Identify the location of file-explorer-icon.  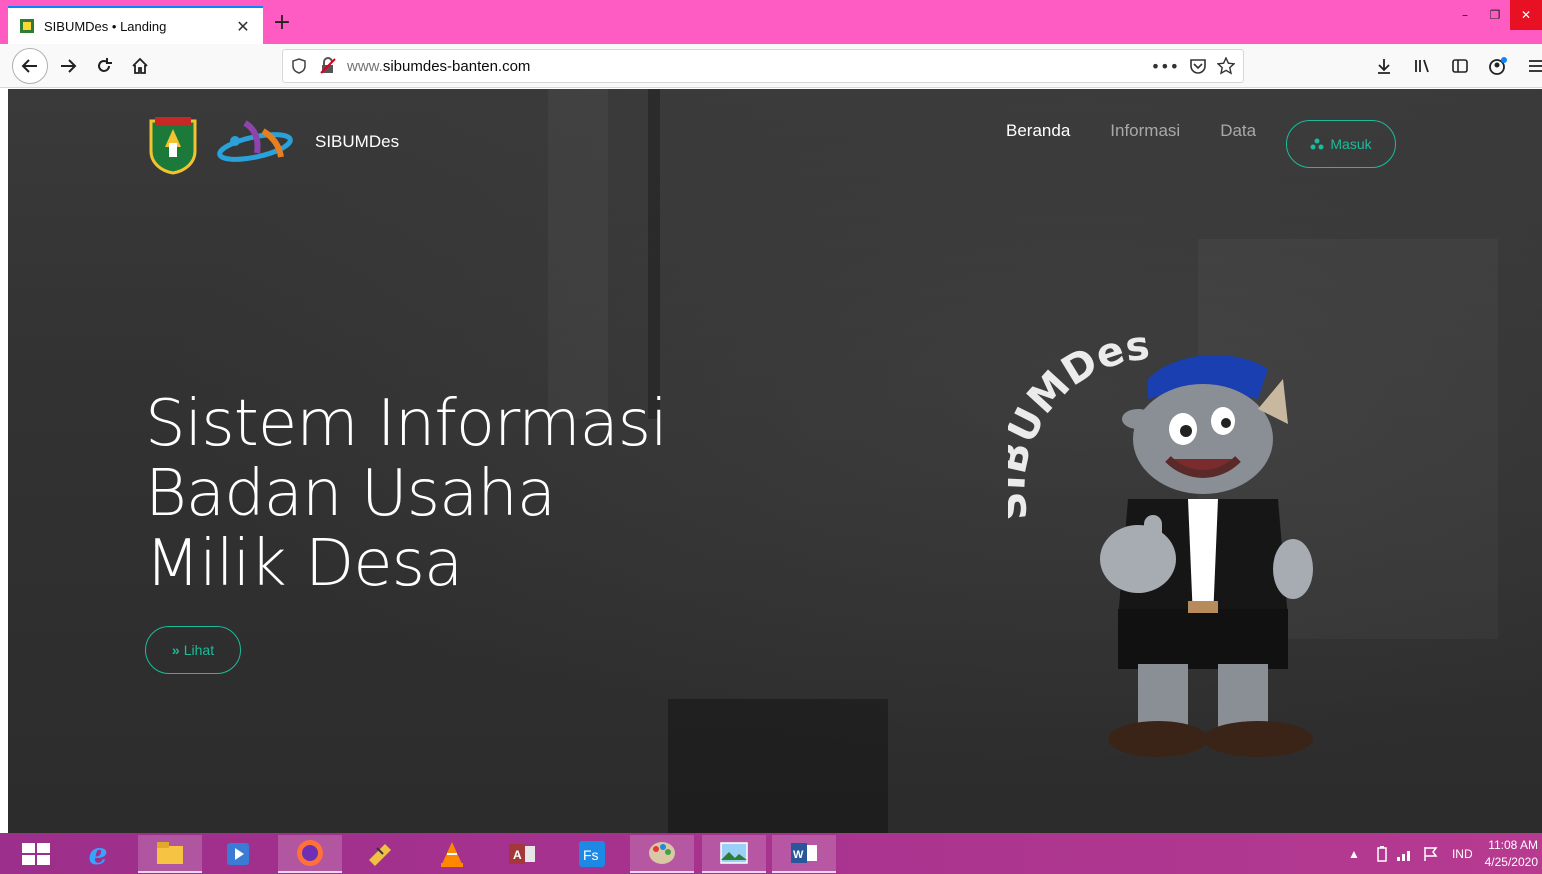
(170, 853).